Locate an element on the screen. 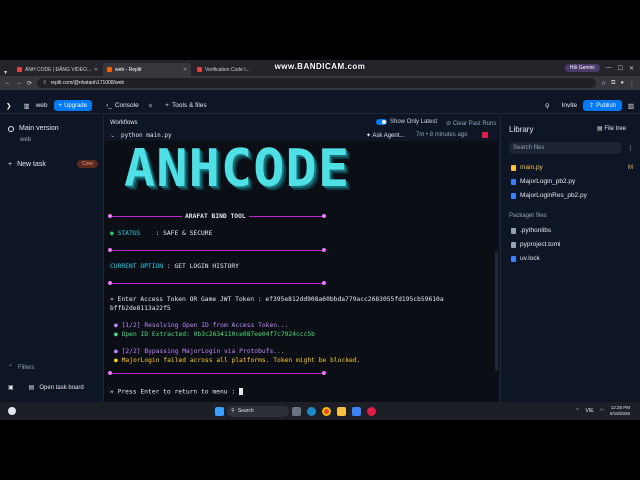 This screenshot has width=640, height=480. panel-toggle-icon: ▥ is located at coordinates (631, 106).